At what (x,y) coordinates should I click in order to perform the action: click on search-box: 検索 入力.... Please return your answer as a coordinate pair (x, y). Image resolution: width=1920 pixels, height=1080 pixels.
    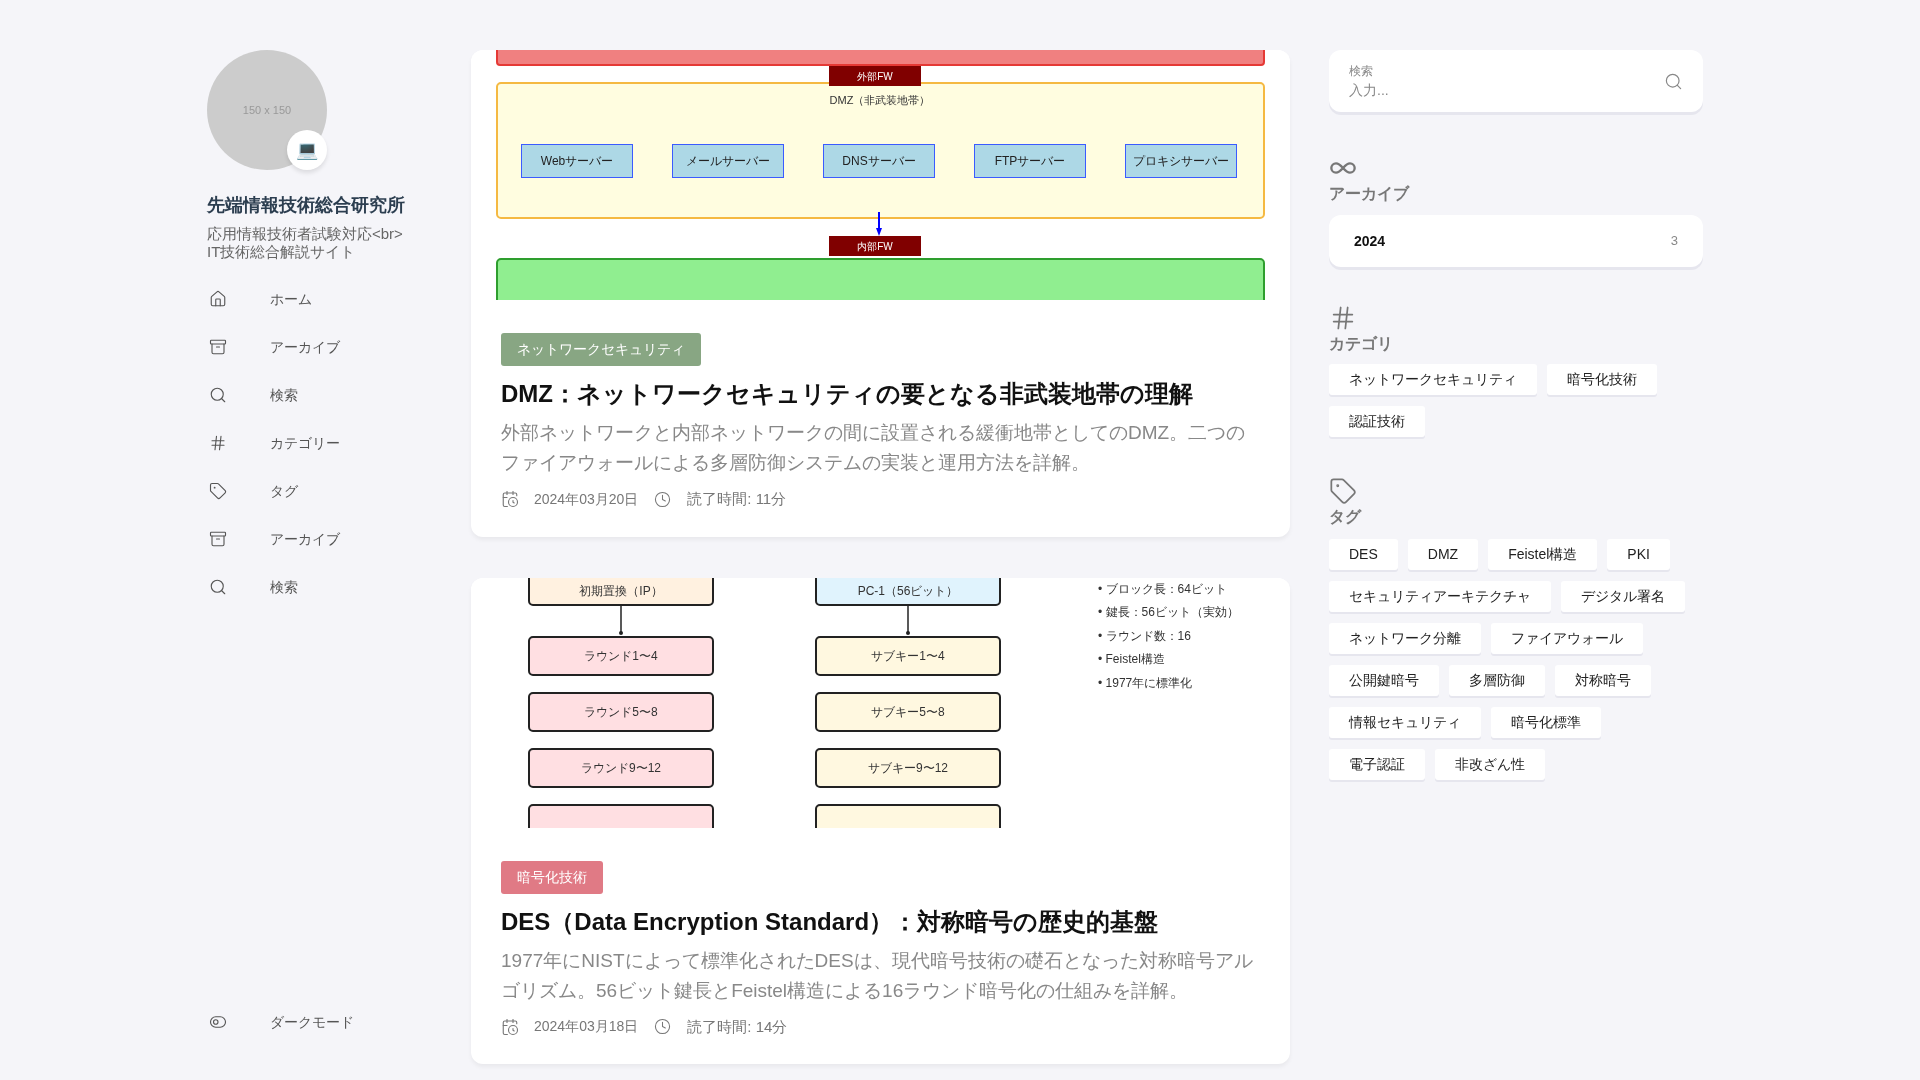
    Looking at the image, I should click on (1516, 81).